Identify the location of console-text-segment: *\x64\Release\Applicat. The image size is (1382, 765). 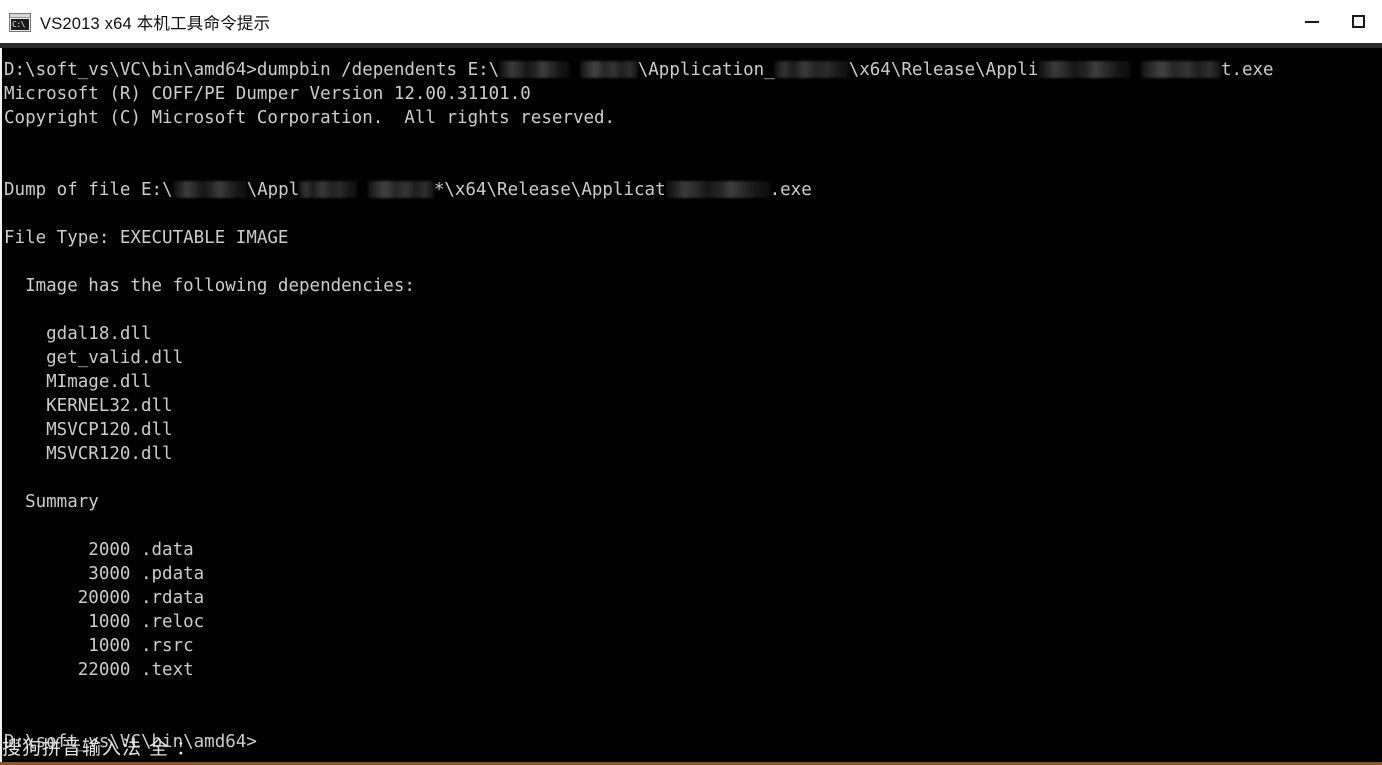
(549, 190).